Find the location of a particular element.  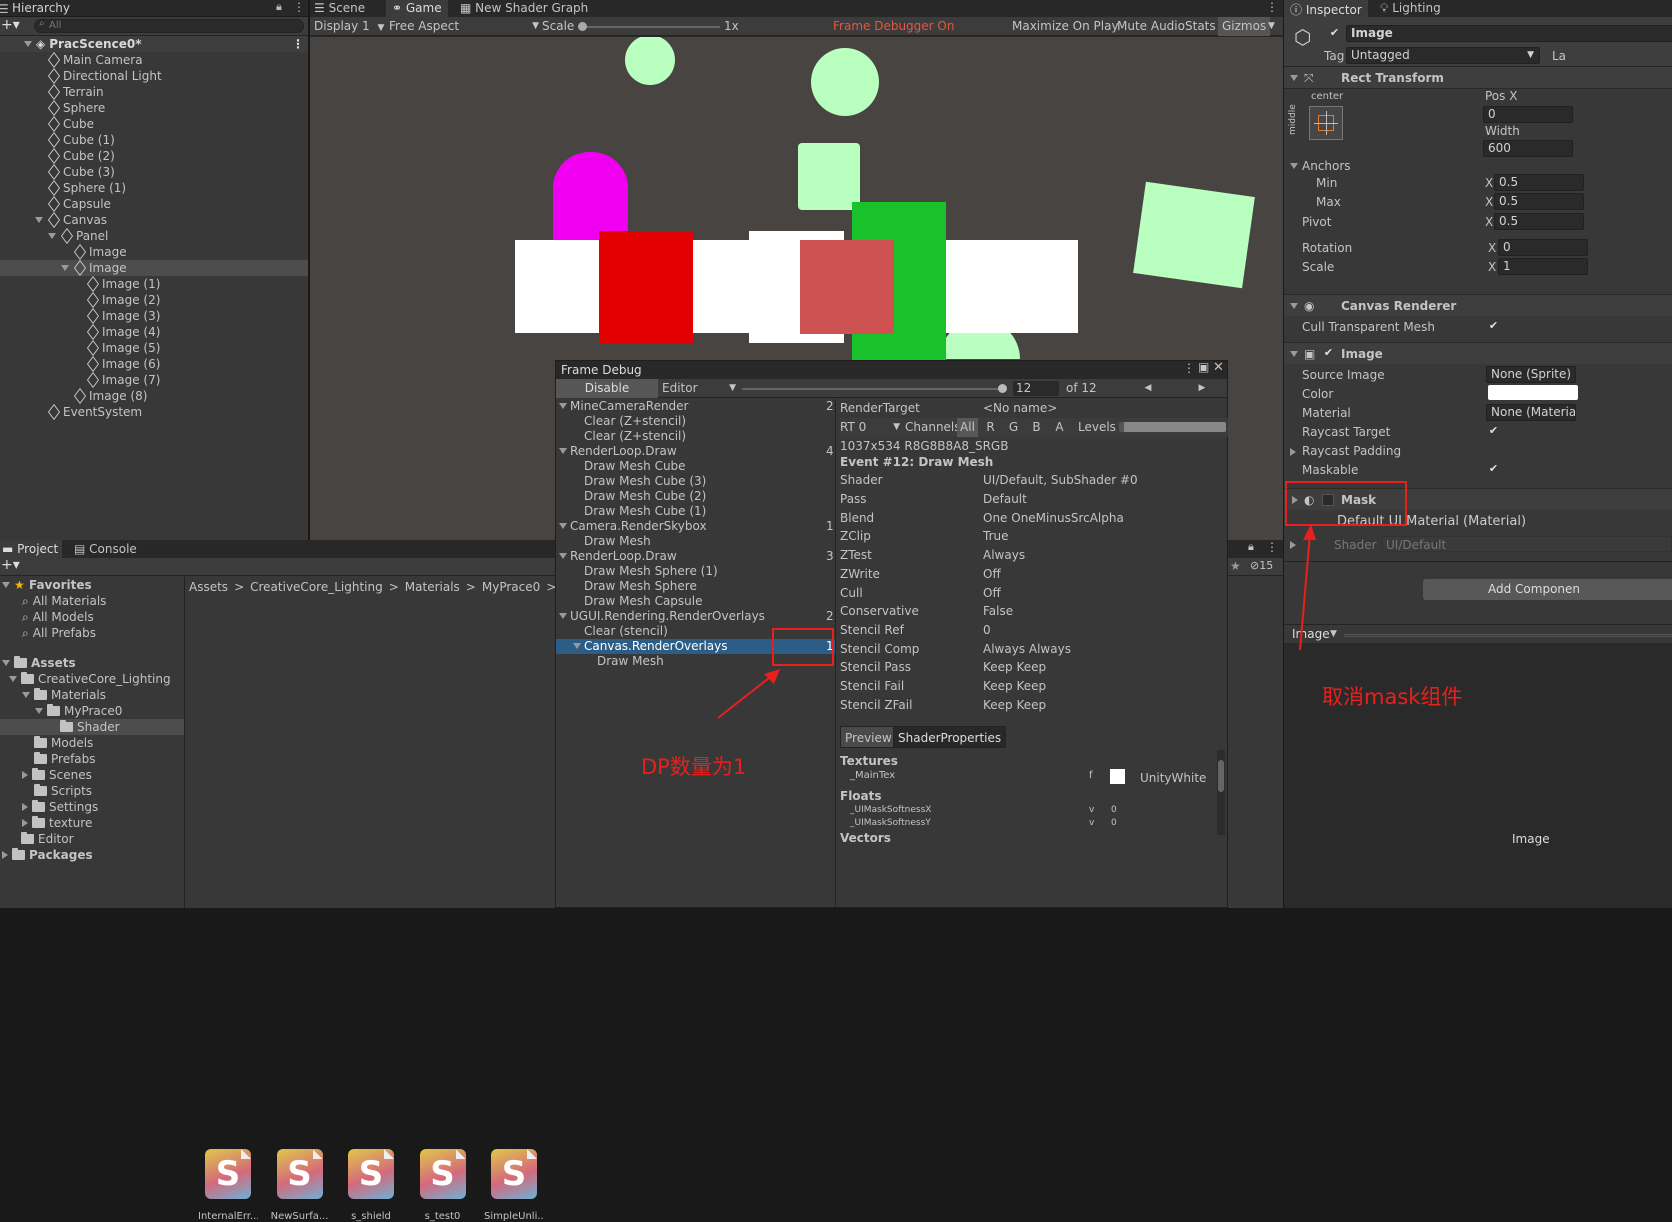

hierarchy-item: Cube (2) is located at coordinates (154, 156).